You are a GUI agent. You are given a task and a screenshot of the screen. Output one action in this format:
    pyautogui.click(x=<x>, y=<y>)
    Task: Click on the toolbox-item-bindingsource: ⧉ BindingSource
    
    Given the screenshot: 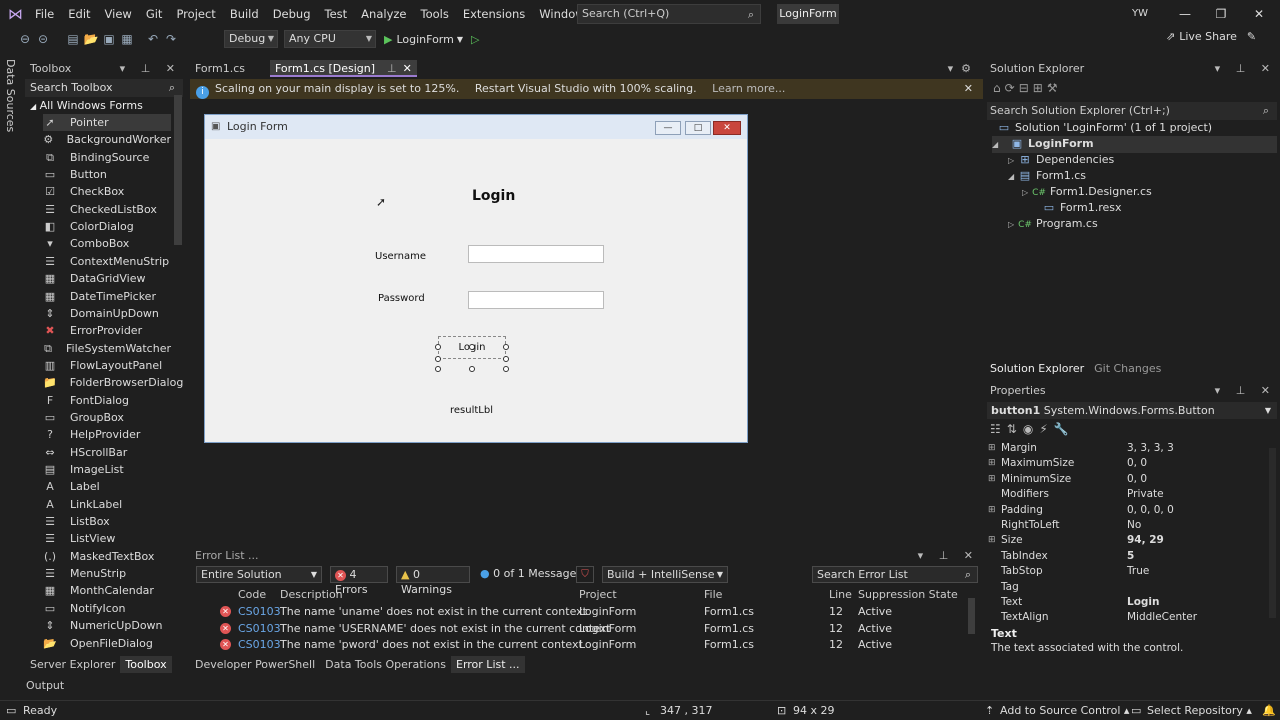 What is the action you would take?
    pyautogui.click(x=107, y=157)
    